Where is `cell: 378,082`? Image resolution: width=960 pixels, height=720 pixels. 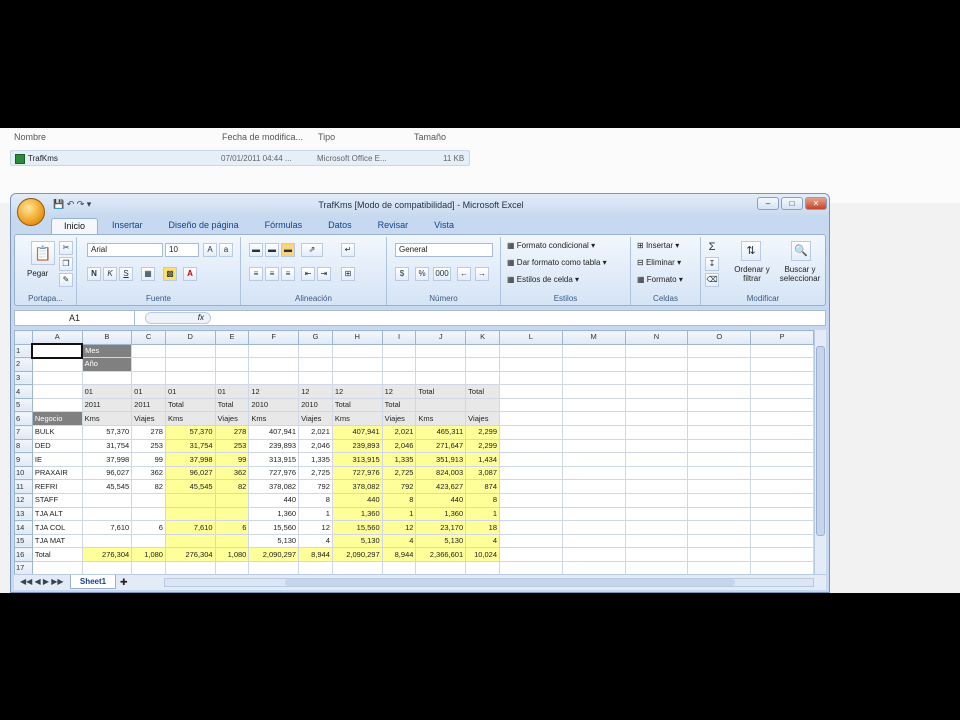 cell: 378,082 is located at coordinates (357, 487).